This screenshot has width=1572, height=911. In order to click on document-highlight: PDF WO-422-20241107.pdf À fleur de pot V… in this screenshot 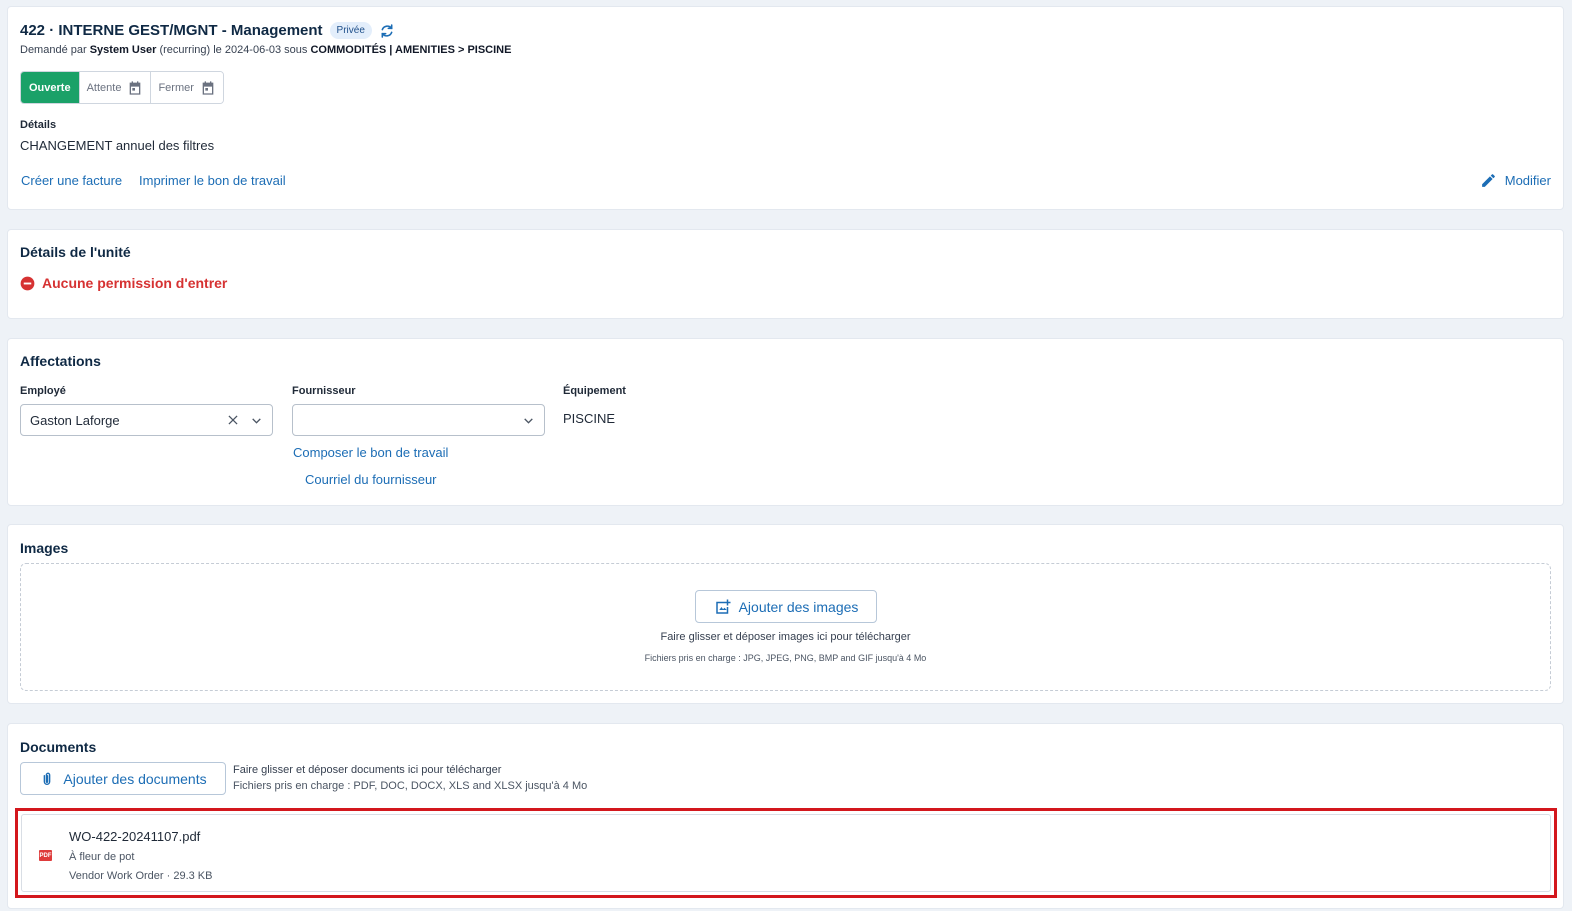, I will do `click(786, 853)`.